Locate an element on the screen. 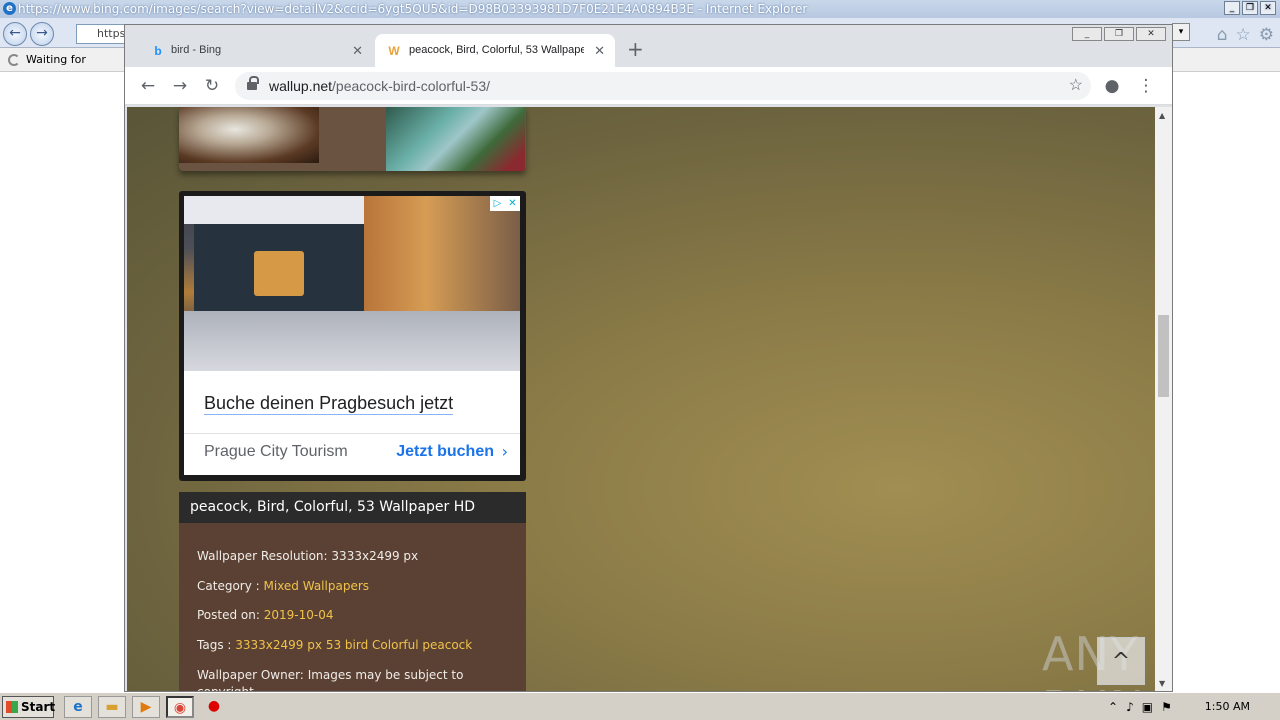 The height and width of the screenshot is (720, 1280). posted-row: Posted on: 2019-10-04 is located at coordinates (265, 615).